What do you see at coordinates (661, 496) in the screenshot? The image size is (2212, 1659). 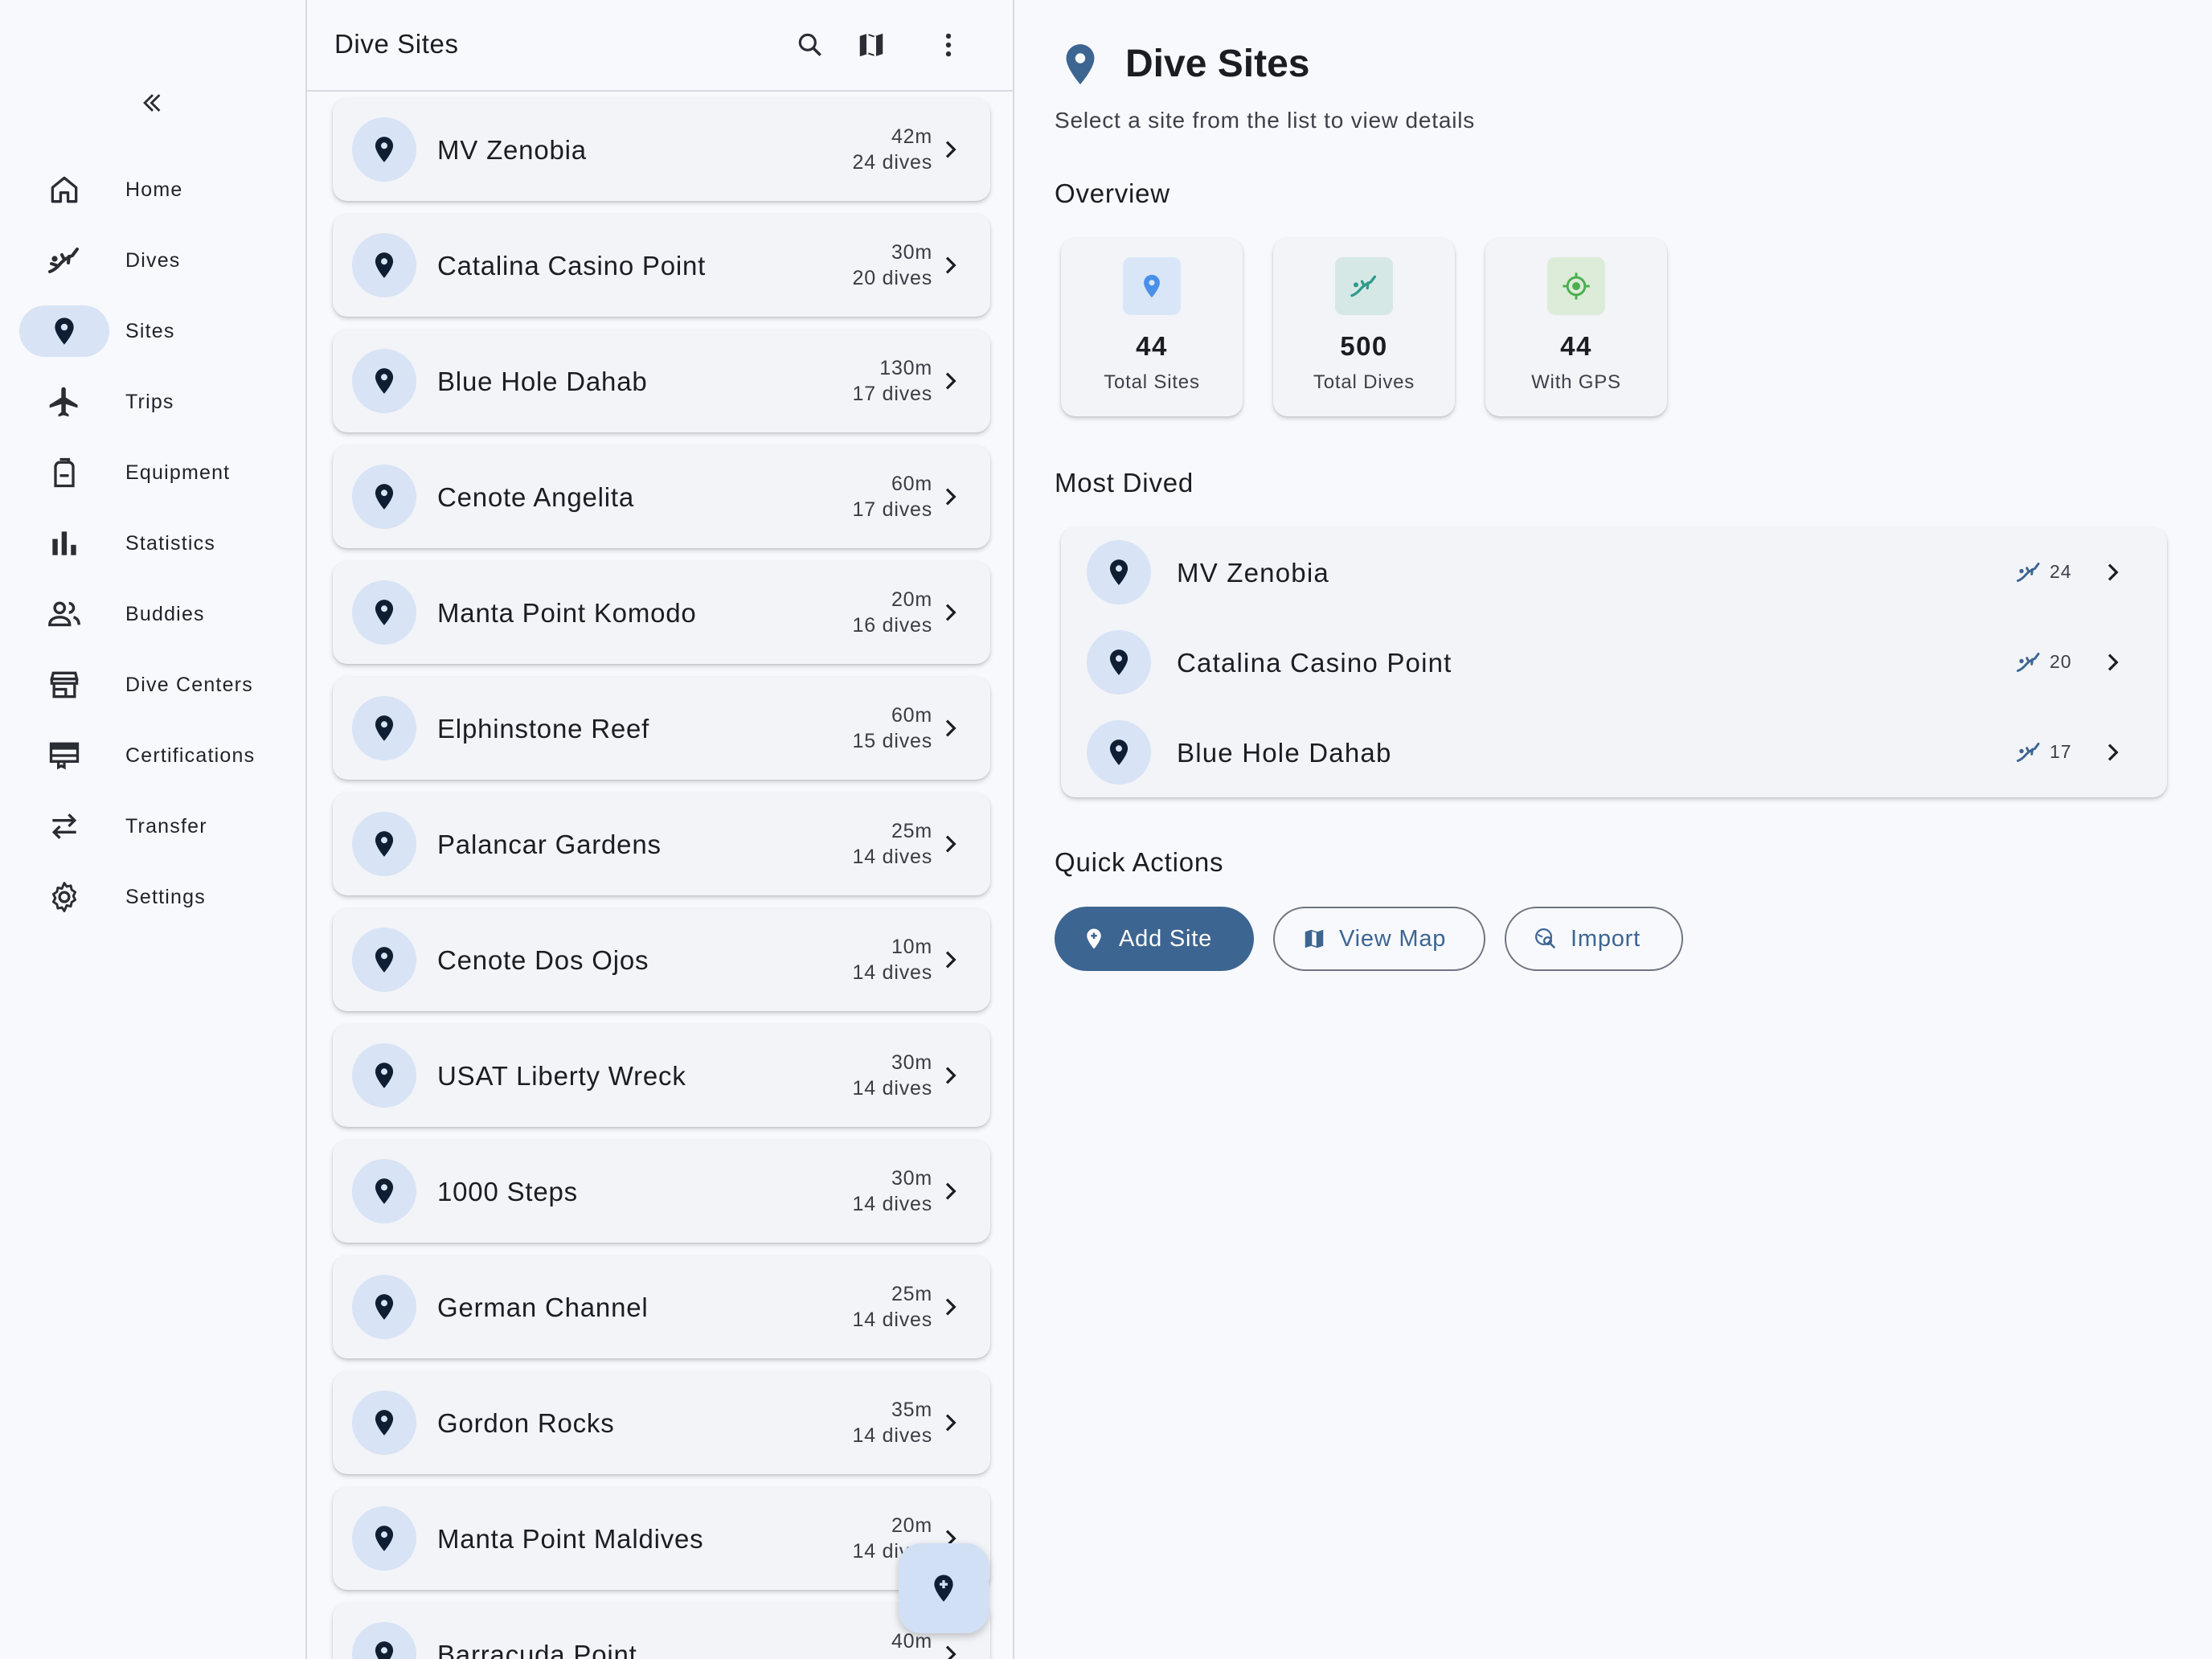 I see `site-list-item: Cenote Angelita 60m 17 dives` at bounding box center [661, 496].